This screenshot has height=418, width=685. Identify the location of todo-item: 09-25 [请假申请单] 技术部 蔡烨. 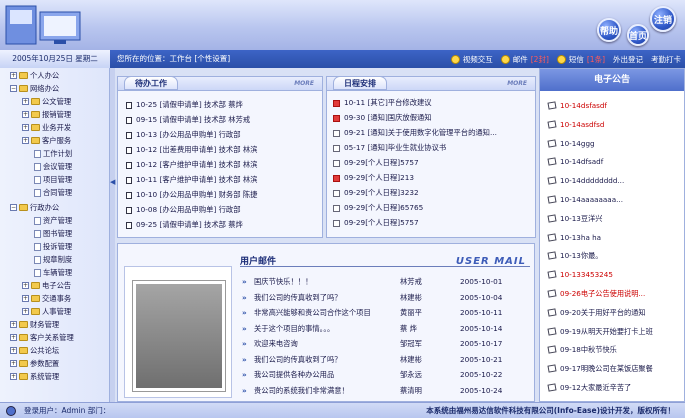
(184, 225).